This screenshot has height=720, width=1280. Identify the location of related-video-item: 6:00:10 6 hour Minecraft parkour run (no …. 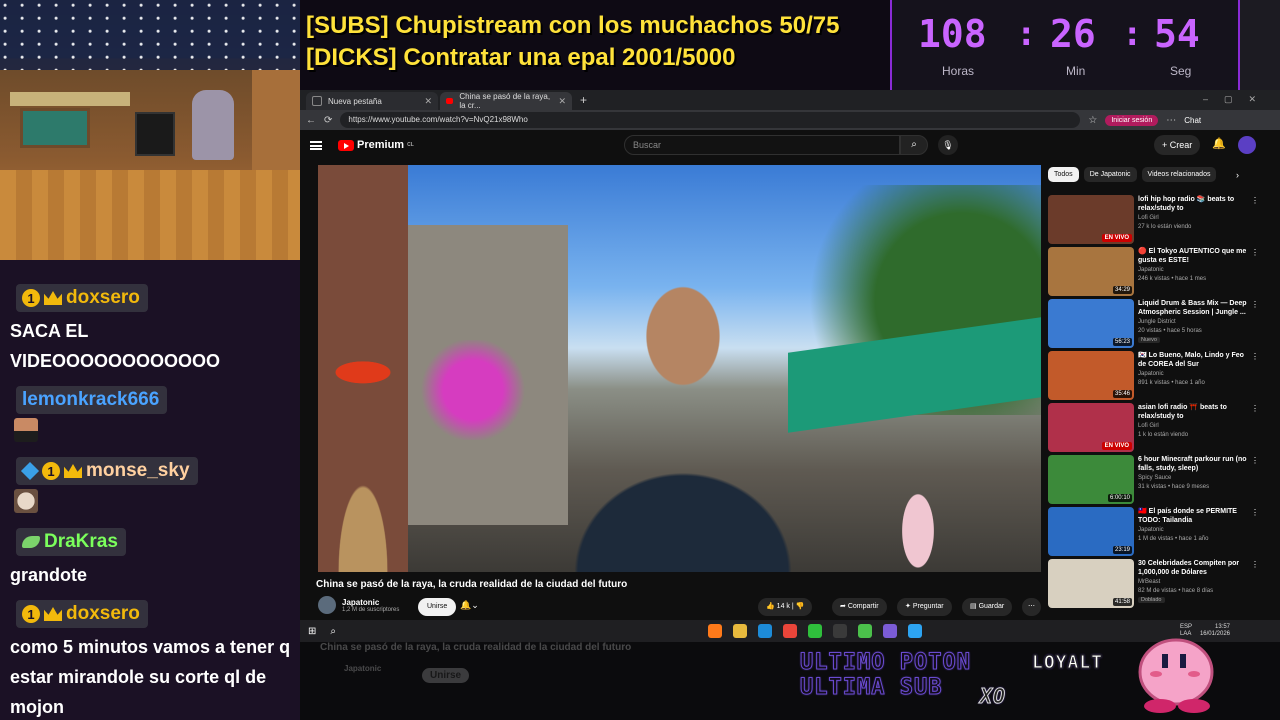
(1158, 480).